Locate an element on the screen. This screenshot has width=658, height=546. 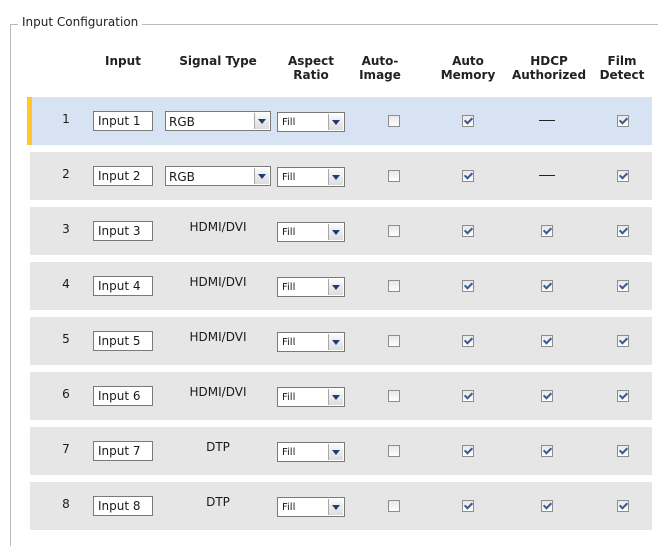
header-auto-image: Auto- Image is located at coordinates (380, 68).